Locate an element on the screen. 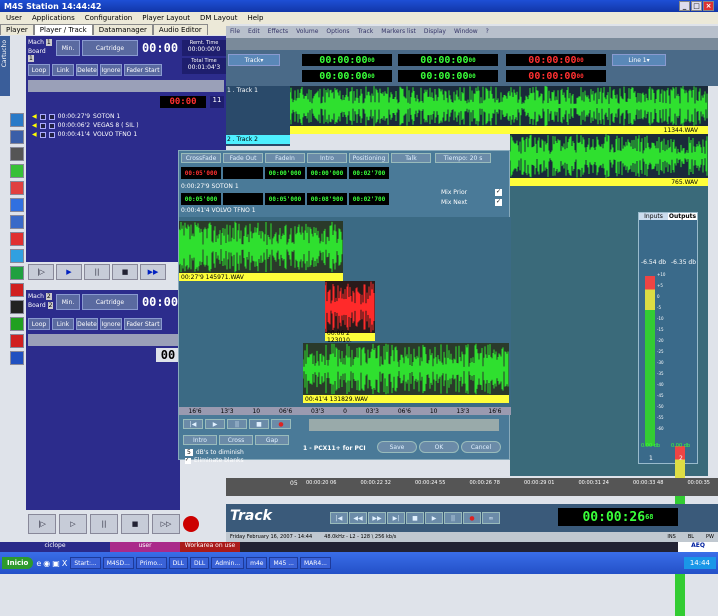  xf-tab-0: CrossFade is located at coordinates (201, 158).